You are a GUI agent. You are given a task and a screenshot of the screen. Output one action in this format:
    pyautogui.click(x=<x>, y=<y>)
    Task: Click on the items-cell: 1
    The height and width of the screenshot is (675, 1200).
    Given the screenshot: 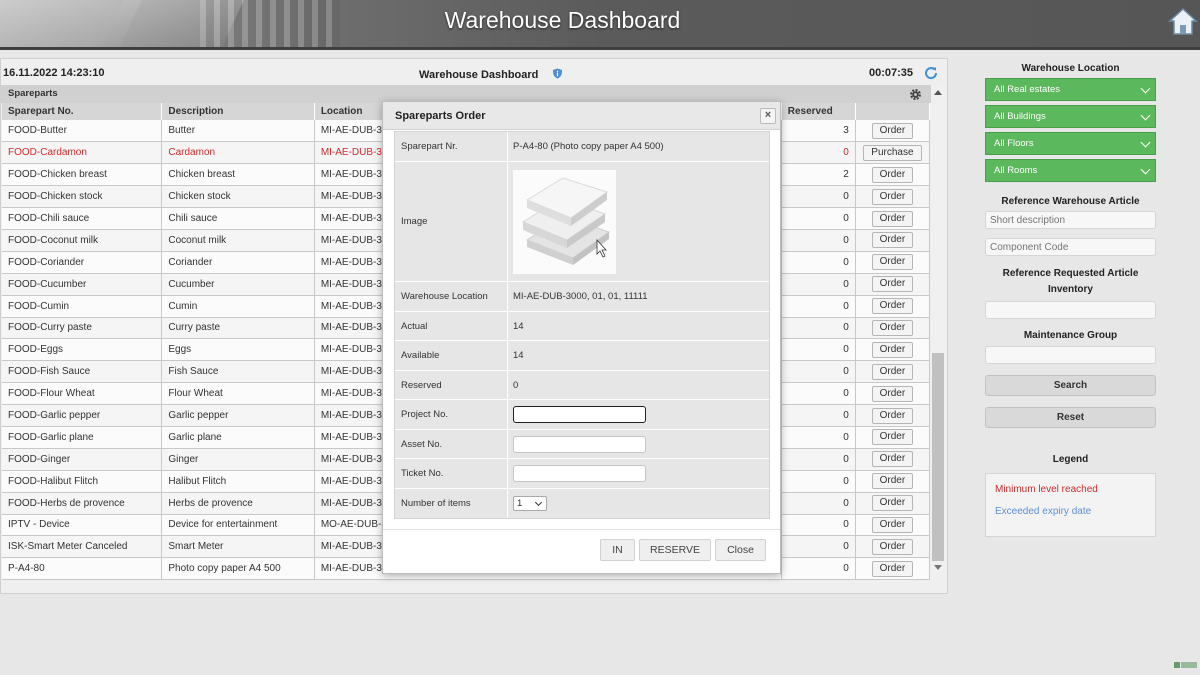 What is the action you would take?
    pyautogui.click(x=639, y=503)
    